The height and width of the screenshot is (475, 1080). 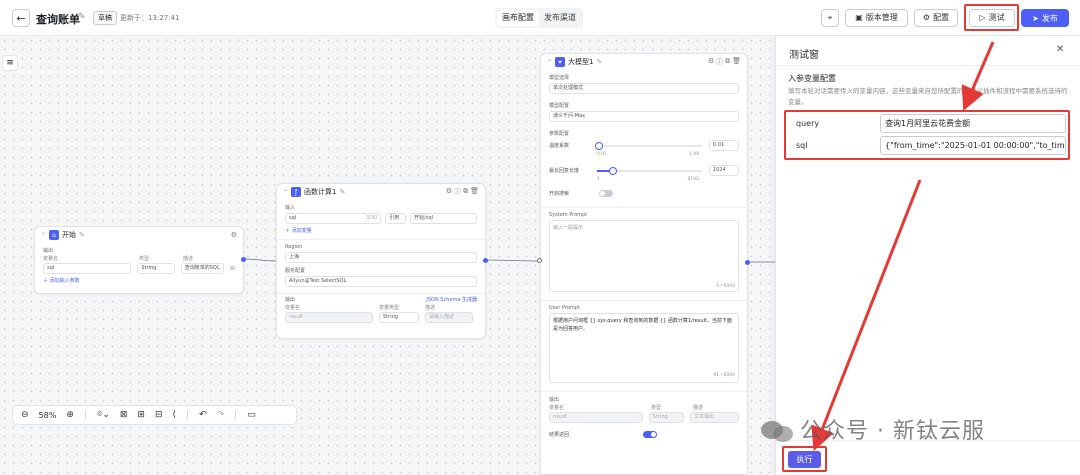 I want to click on json-schema-link: JSON Schema 生成器, so click(x=451, y=299).